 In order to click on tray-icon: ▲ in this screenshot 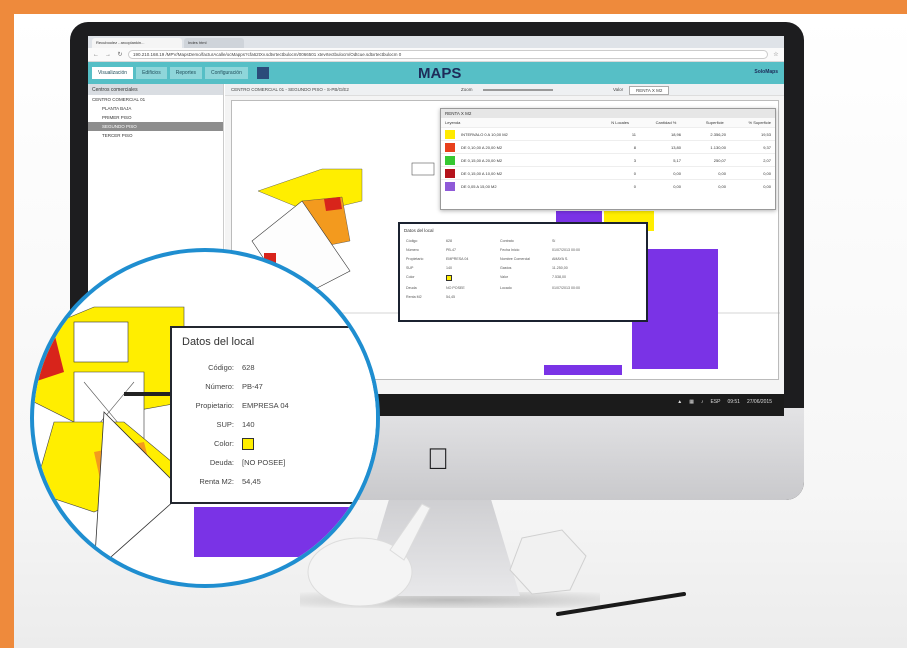, I will do `click(679, 402)`.